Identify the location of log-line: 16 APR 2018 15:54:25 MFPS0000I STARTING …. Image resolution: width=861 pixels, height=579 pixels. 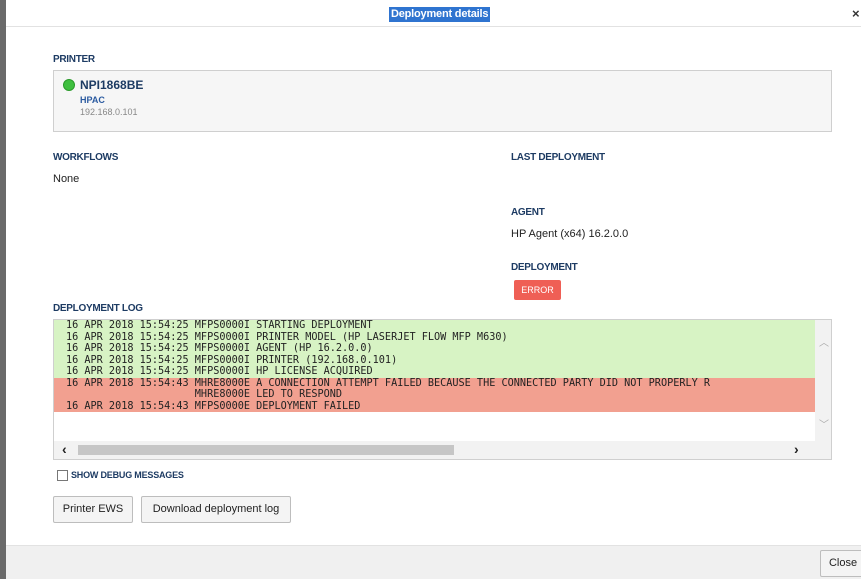
(435, 326).